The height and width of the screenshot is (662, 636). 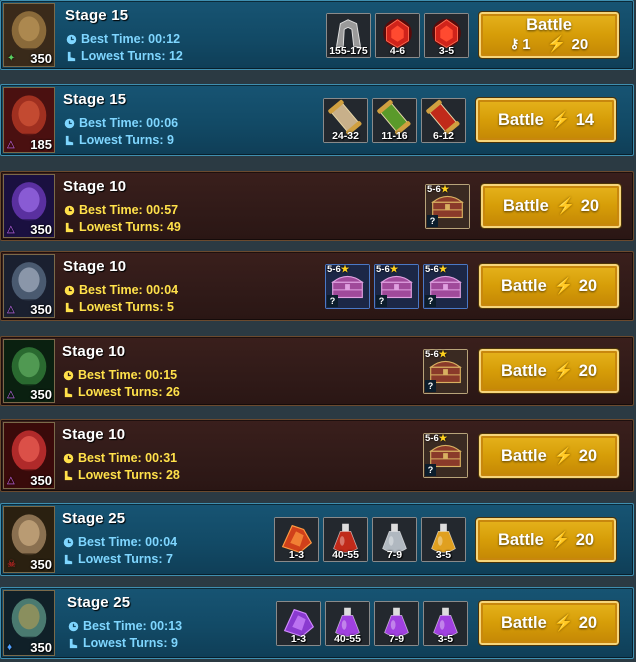 I want to click on reward-range: 155-175, so click(x=348, y=51).